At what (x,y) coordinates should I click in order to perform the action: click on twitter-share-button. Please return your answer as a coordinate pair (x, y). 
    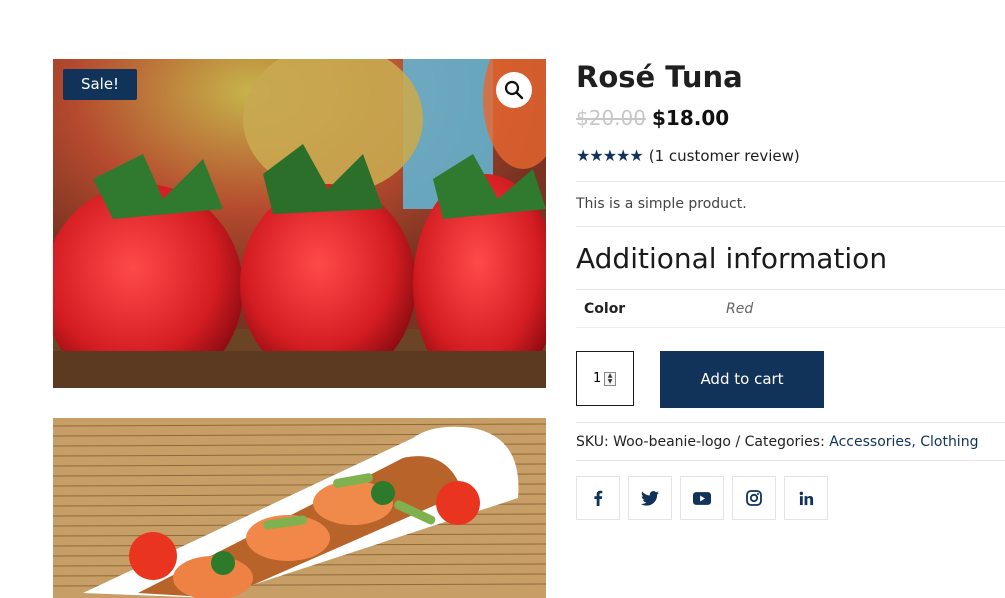
    Looking at the image, I should click on (650, 498).